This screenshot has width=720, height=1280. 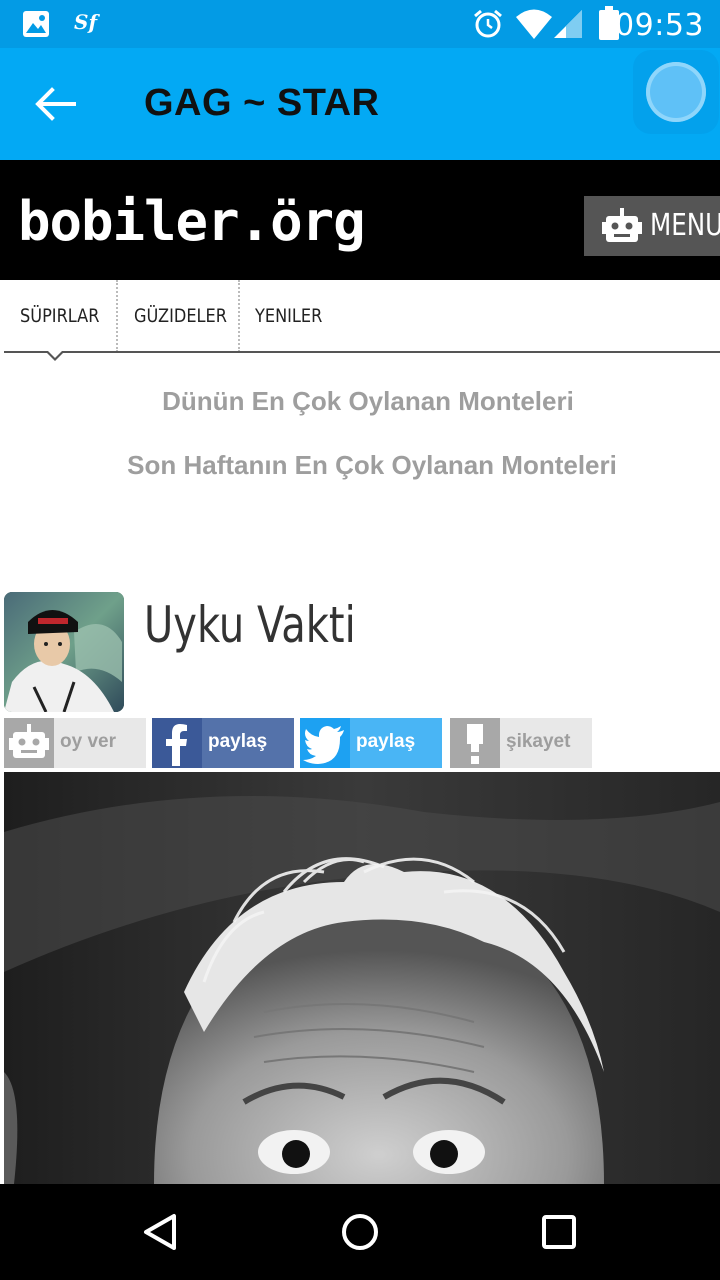 What do you see at coordinates (360, 320) in the screenshot?
I see `tab-bar: SÜPIRLAR GÜZIDELER YENILER` at bounding box center [360, 320].